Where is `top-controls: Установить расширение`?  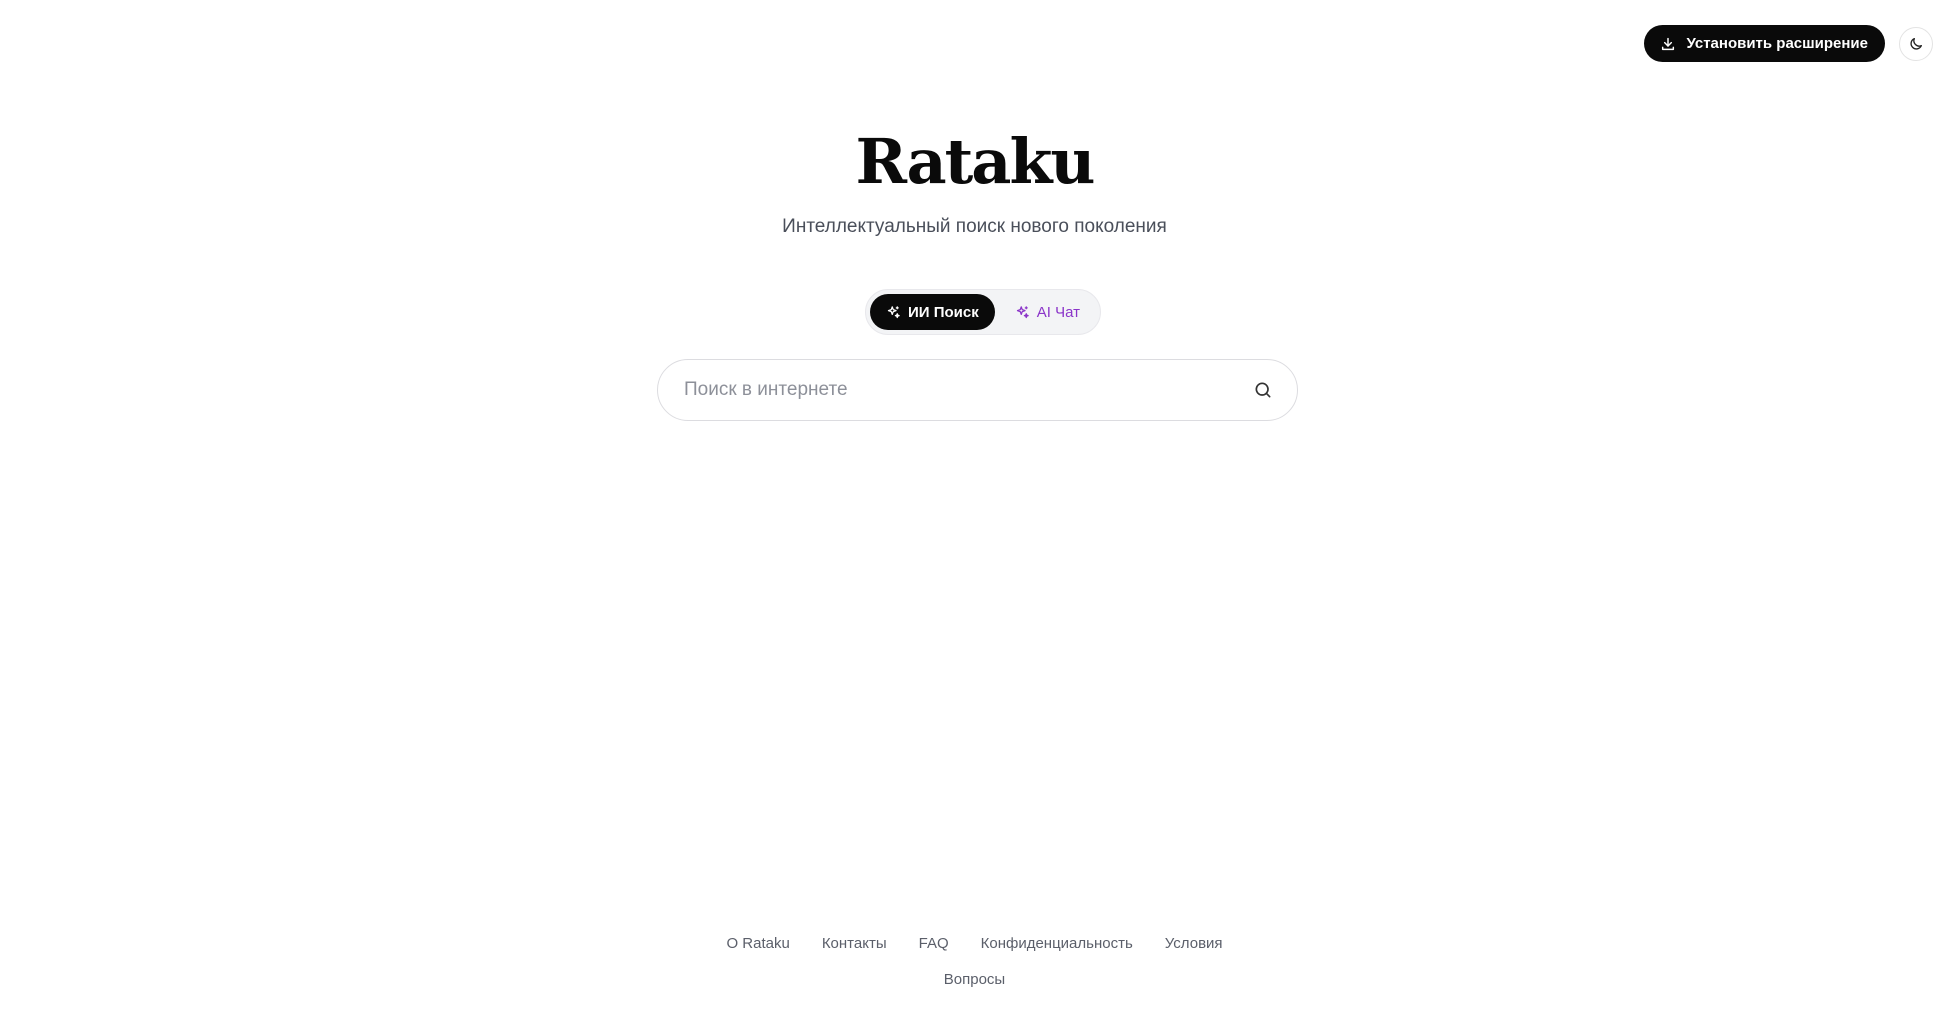
top-controls: Установить расширение is located at coordinates (1788, 43).